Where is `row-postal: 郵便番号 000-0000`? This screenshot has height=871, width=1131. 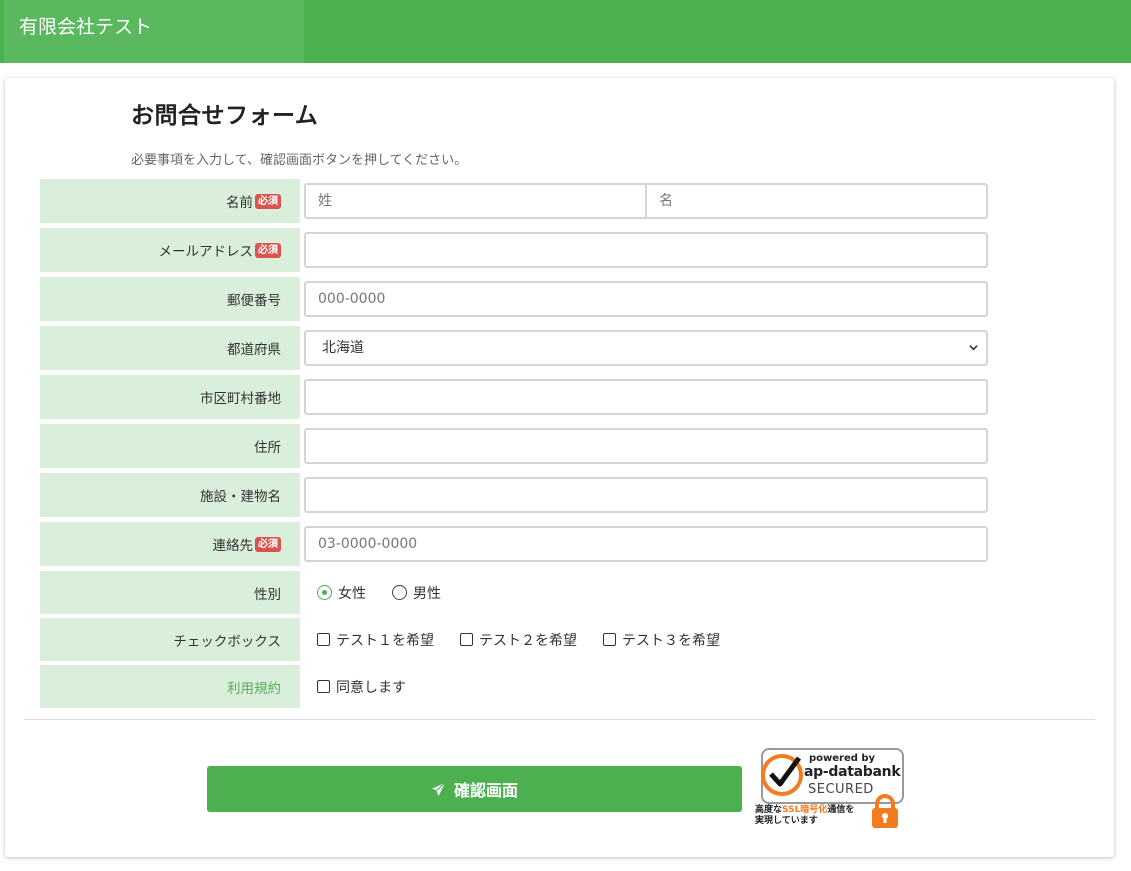
row-postal: 郵便番号 000-0000 is located at coordinates (520, 299).